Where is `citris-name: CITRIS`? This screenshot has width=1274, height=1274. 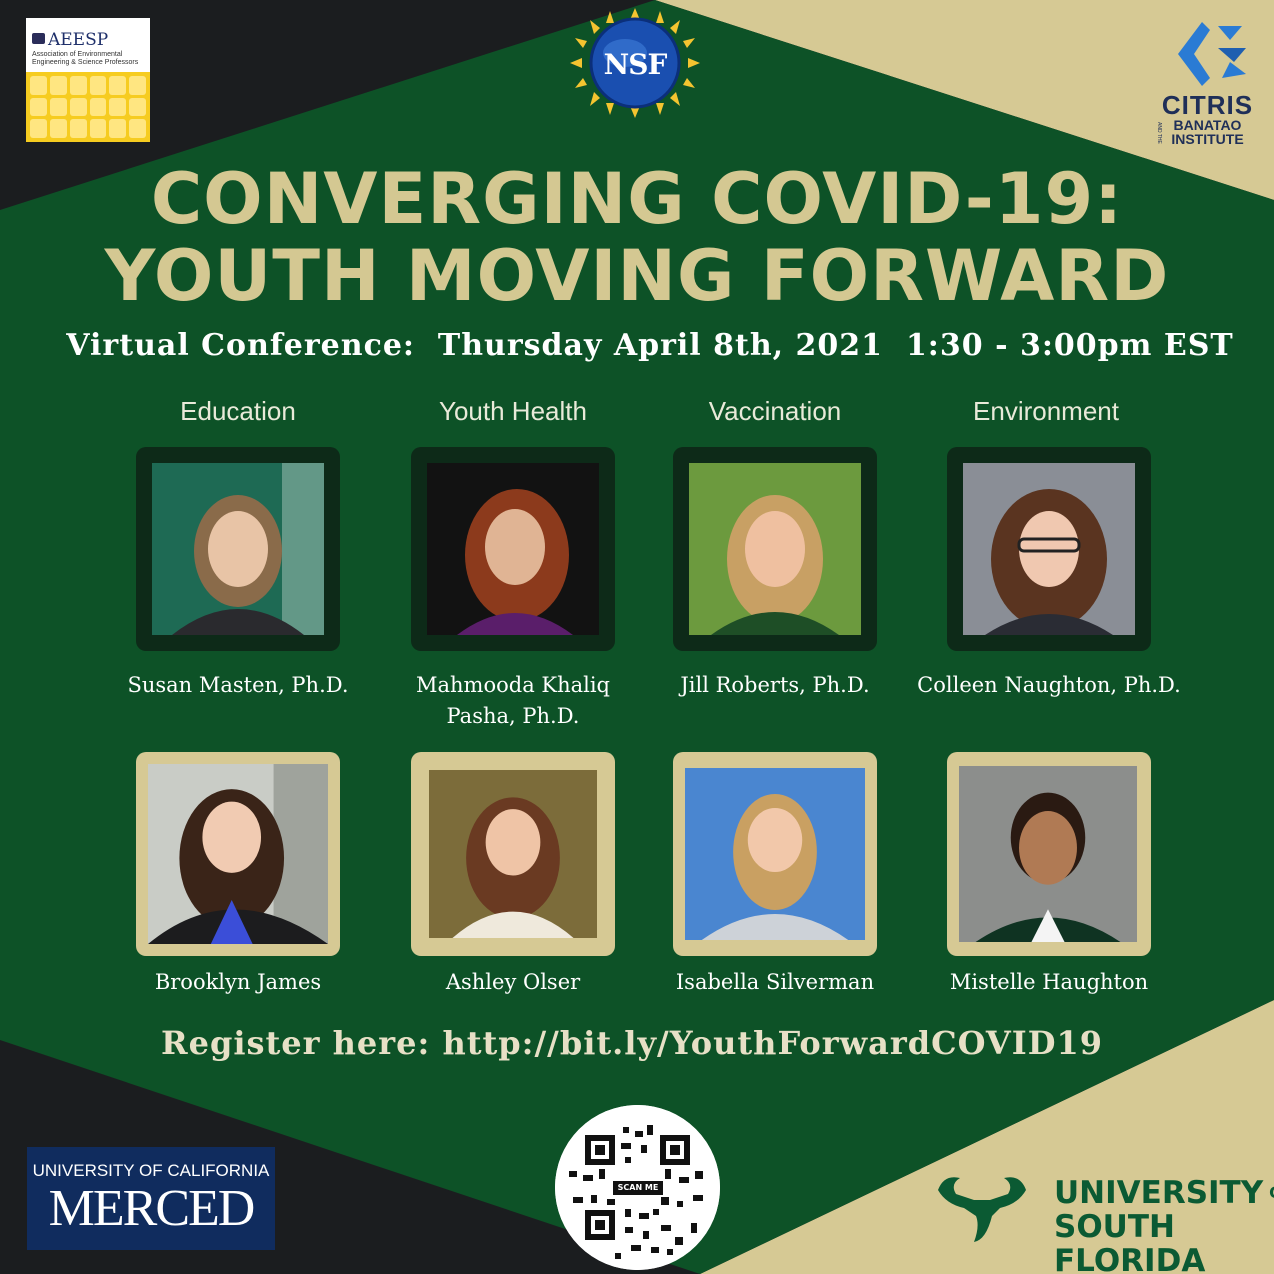 citris-name: CITRIS is located at coordinates (1207, 105).